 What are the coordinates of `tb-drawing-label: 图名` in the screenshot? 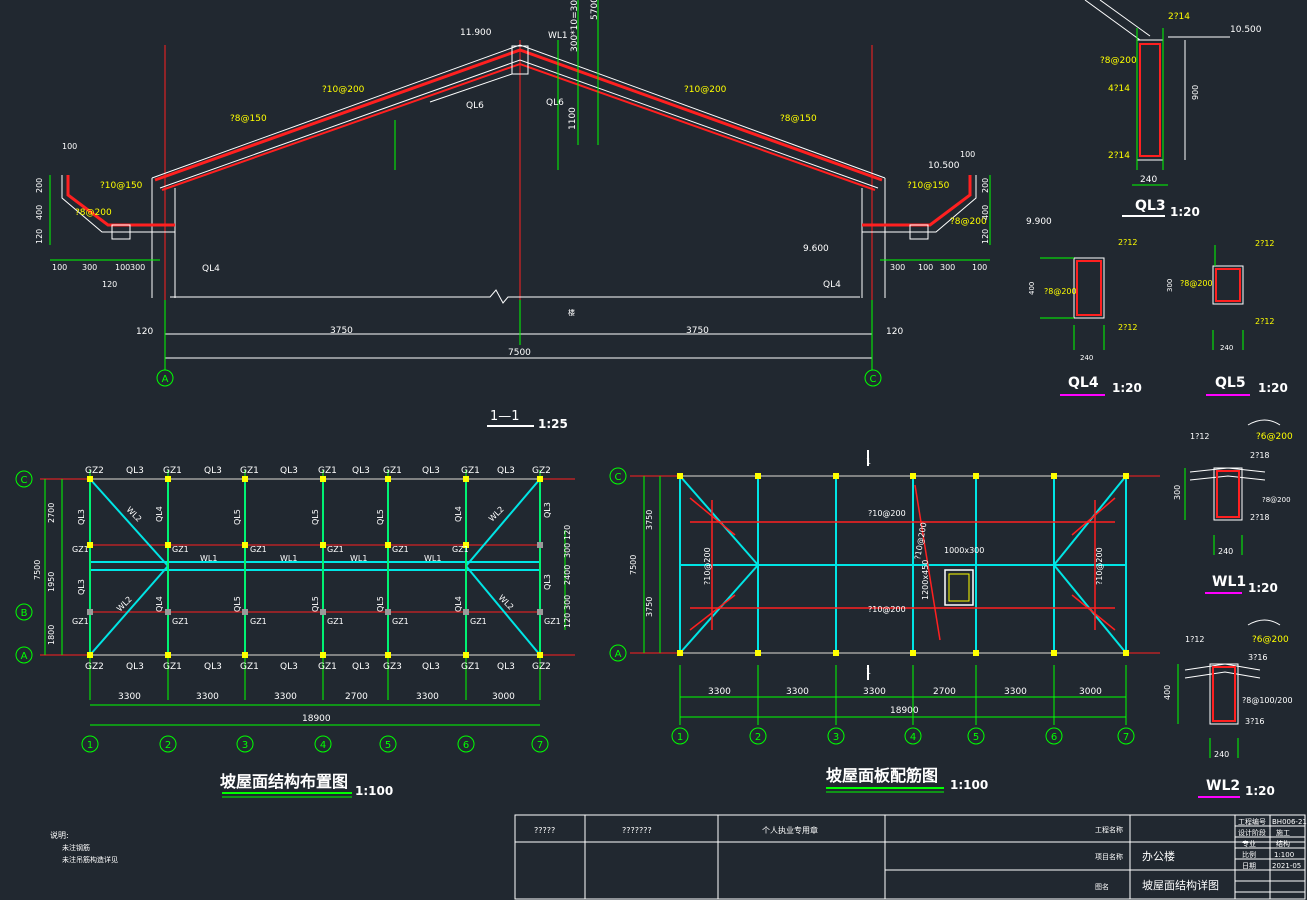 It's located at (1102, 886).